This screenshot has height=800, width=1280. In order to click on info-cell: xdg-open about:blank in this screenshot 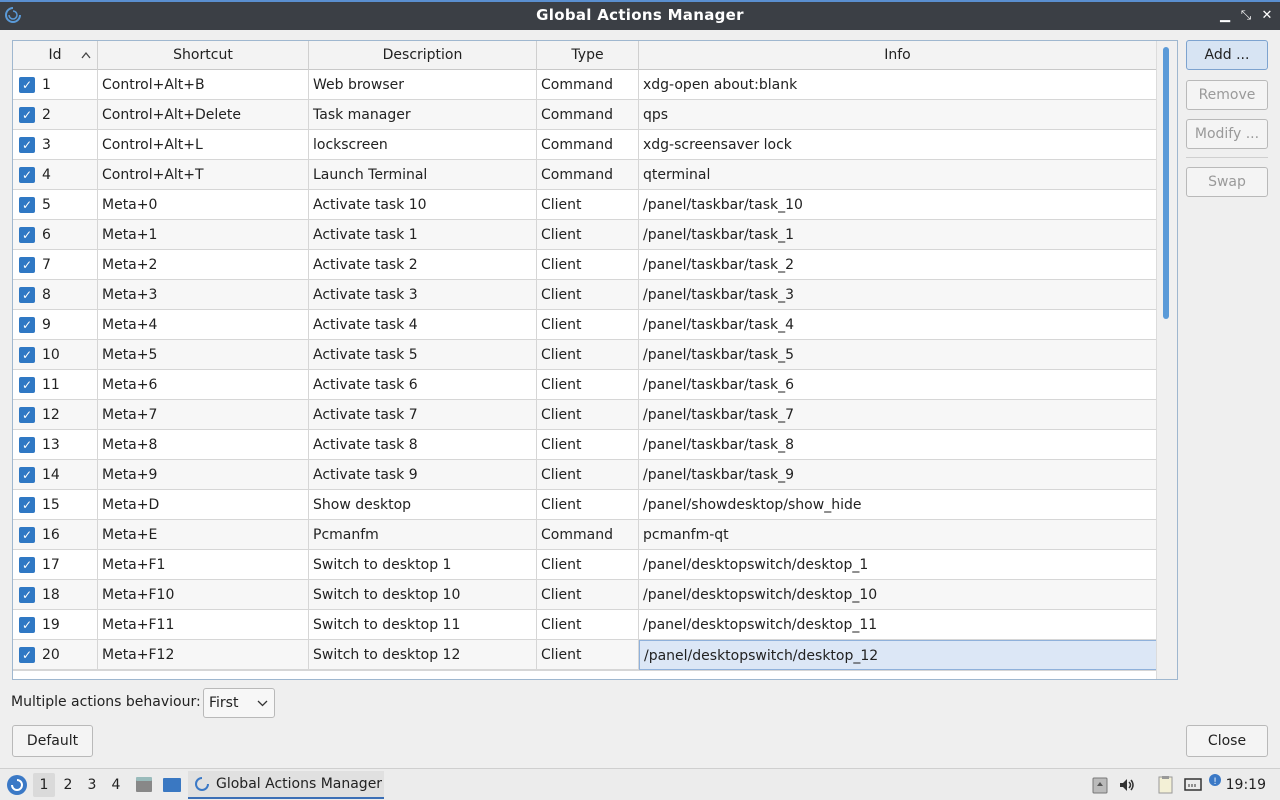, I will do `click(897, 85)`.